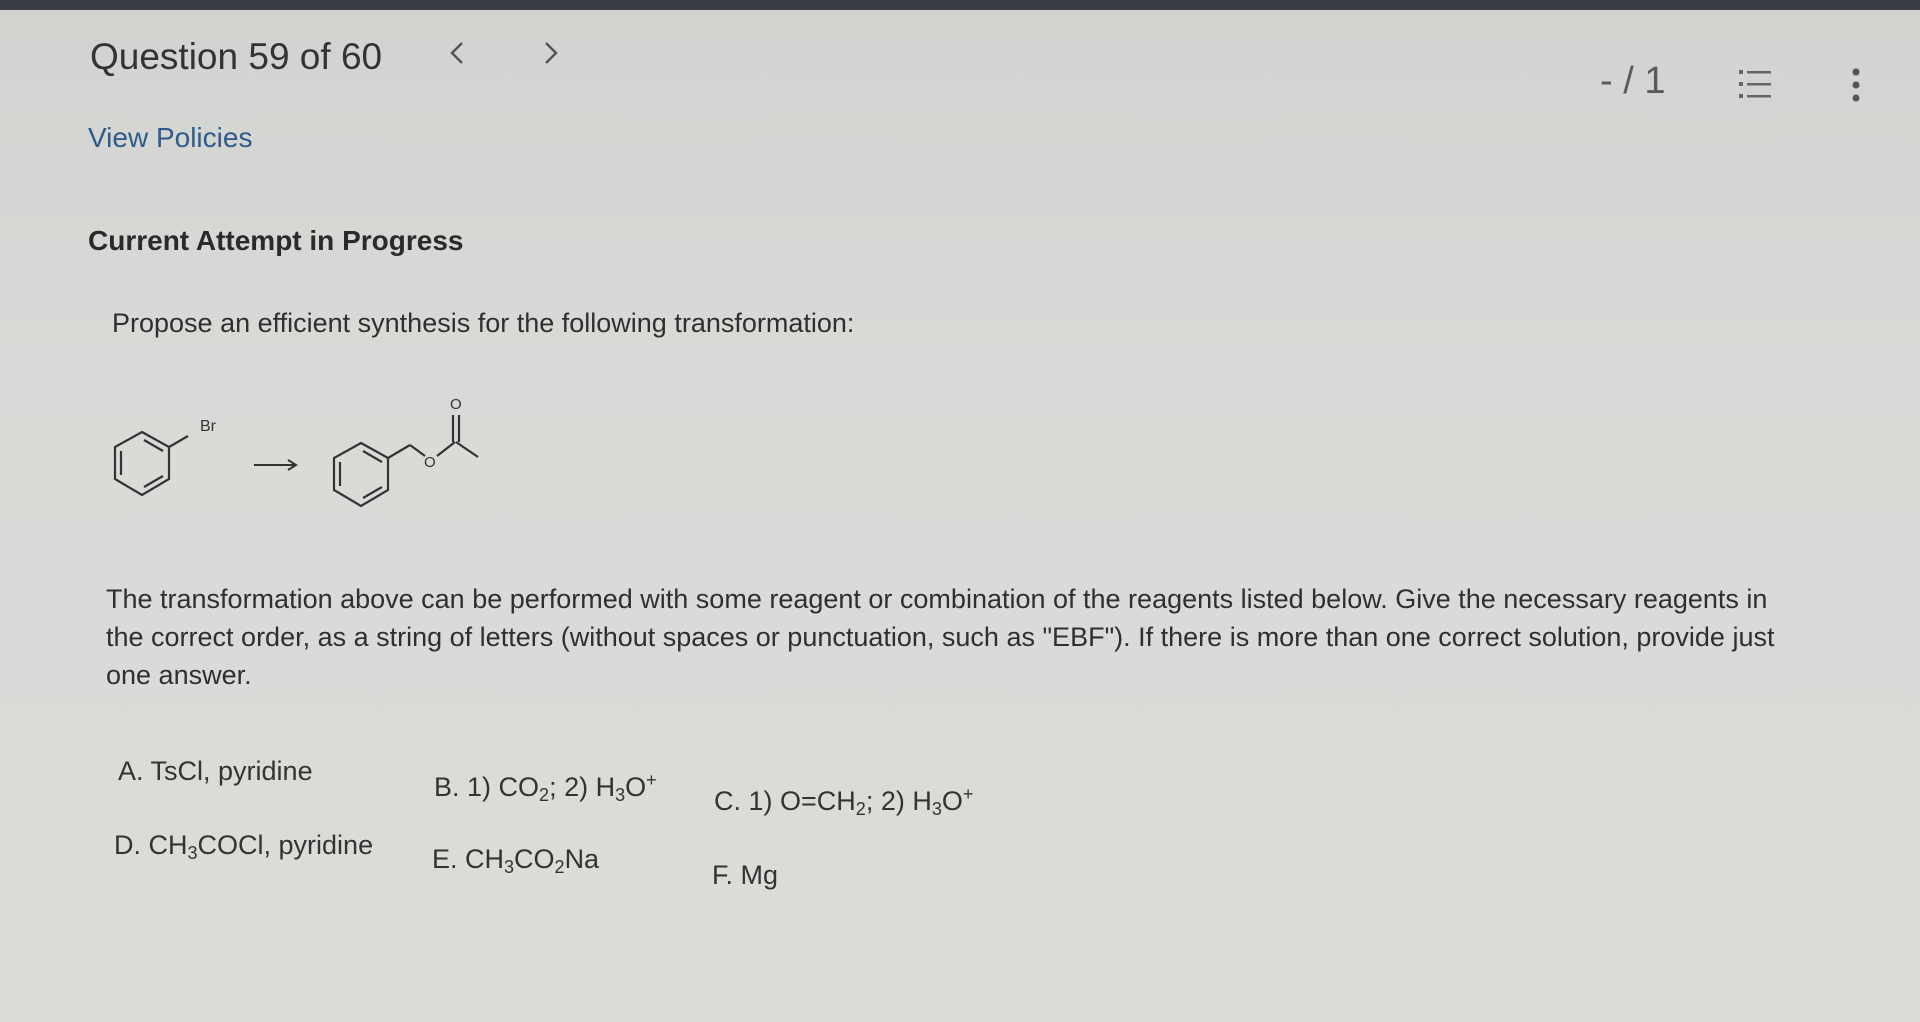  I want to click on option-b: B. 1) CO2; 2) H3O+, so click(545, 787).